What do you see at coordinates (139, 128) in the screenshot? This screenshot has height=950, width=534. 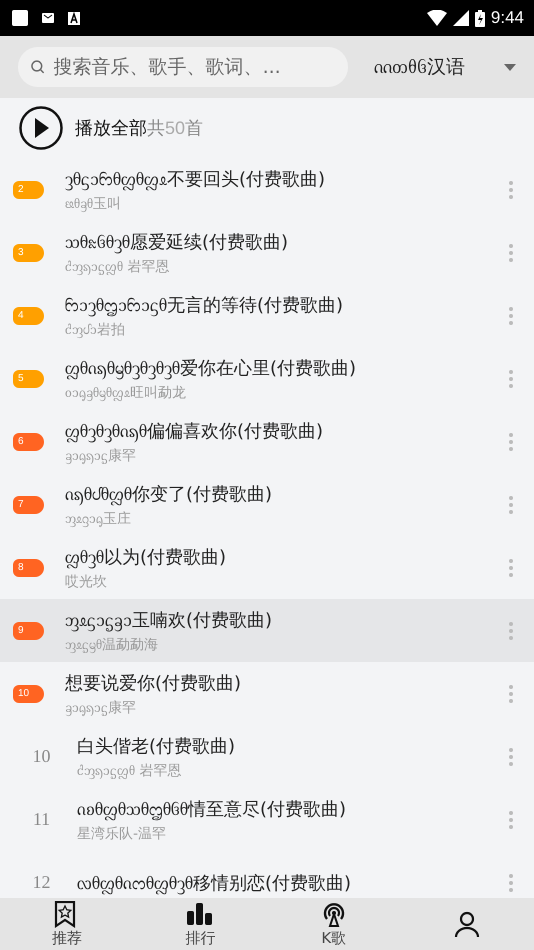 I see `play-all-label: 播放全部共50首` at bounding box center [139, 128].